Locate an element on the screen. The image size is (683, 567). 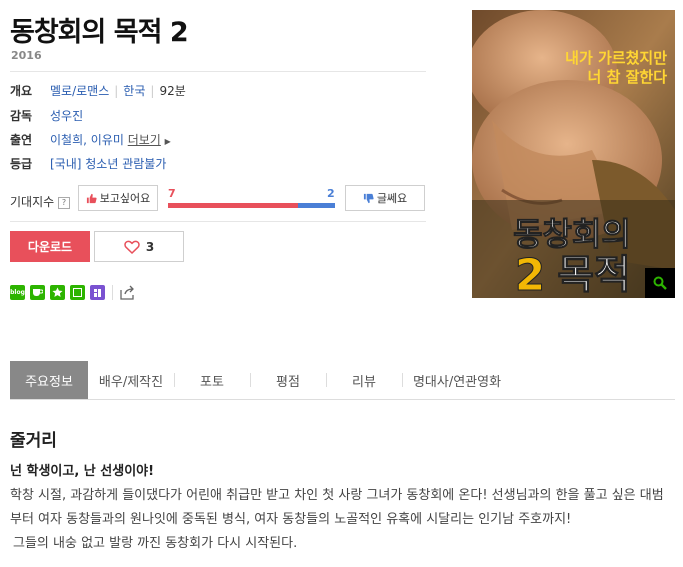
overview-values: 멜로/로맨스 | 한국 | 92분 is located at coordinates (118, 91).